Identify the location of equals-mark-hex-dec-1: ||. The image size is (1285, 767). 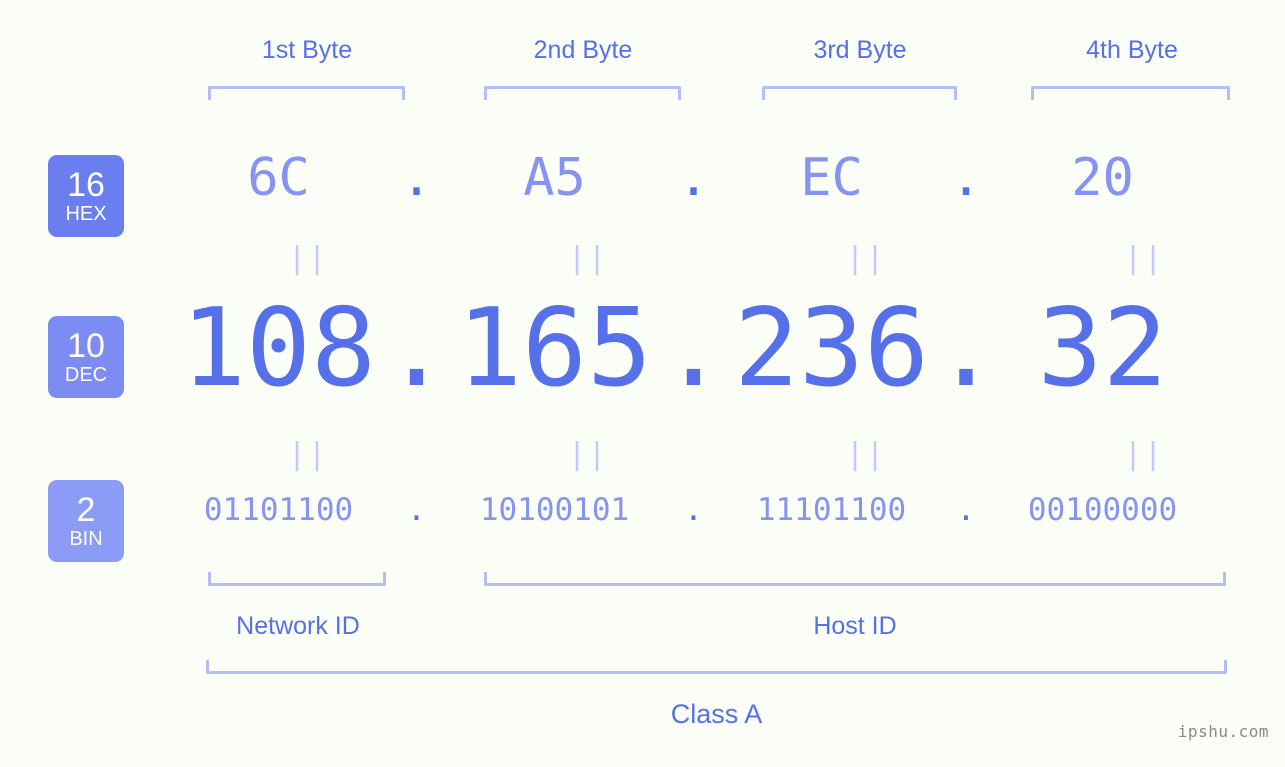
(308, 258).